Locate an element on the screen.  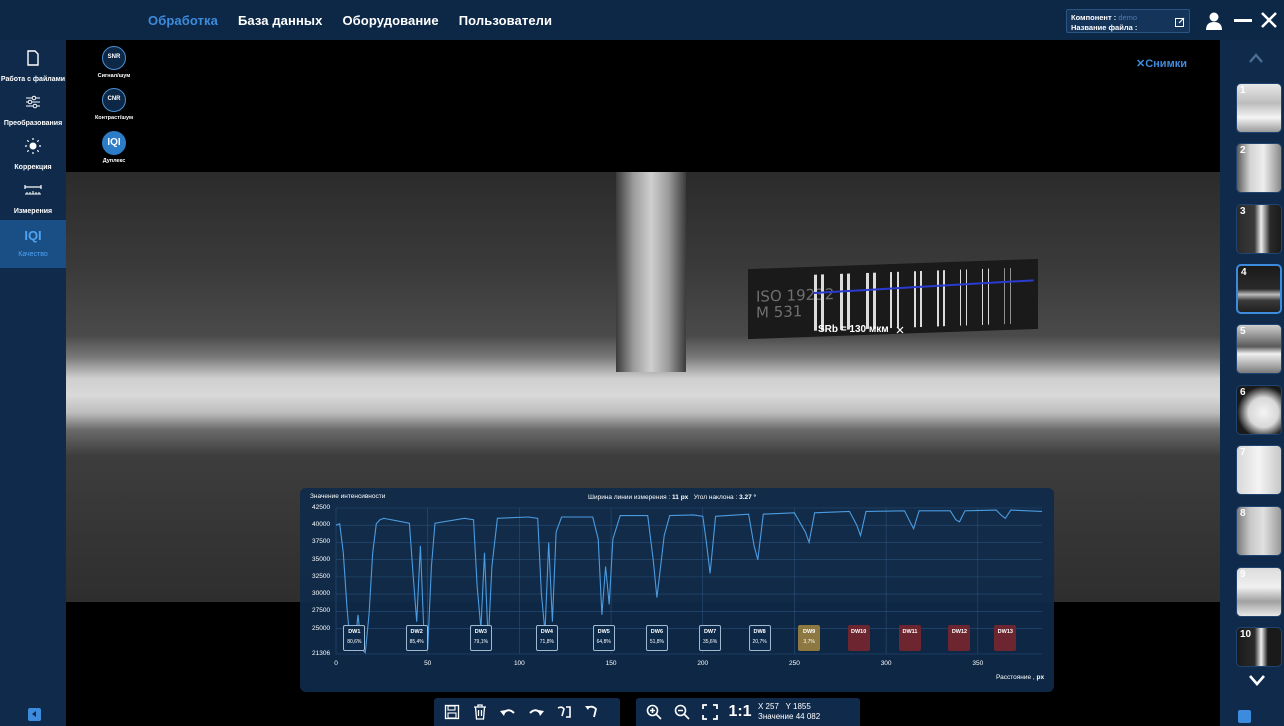
thumbnail-number: 10 is located at coordinates (1246, 634).